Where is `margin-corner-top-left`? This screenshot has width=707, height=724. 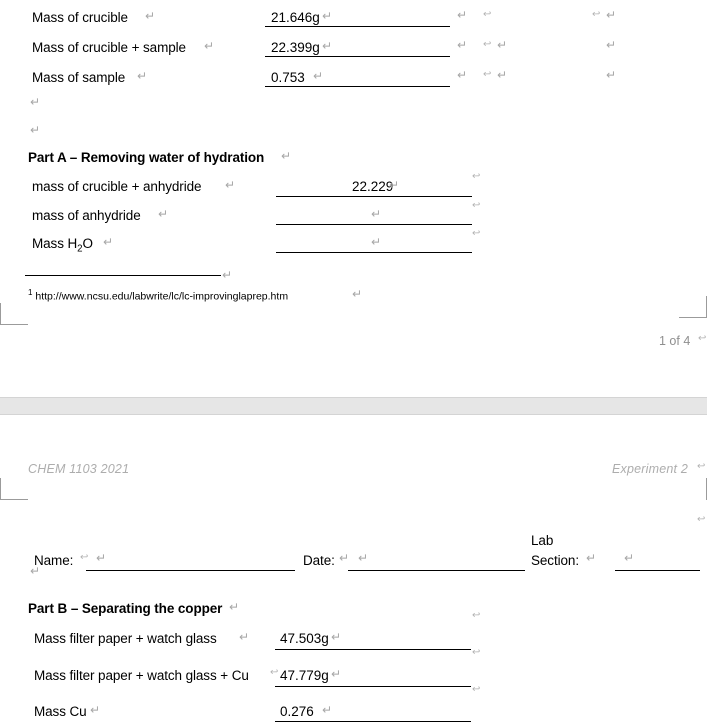
margin-corner-top-left is located at coordinates (14, 489).